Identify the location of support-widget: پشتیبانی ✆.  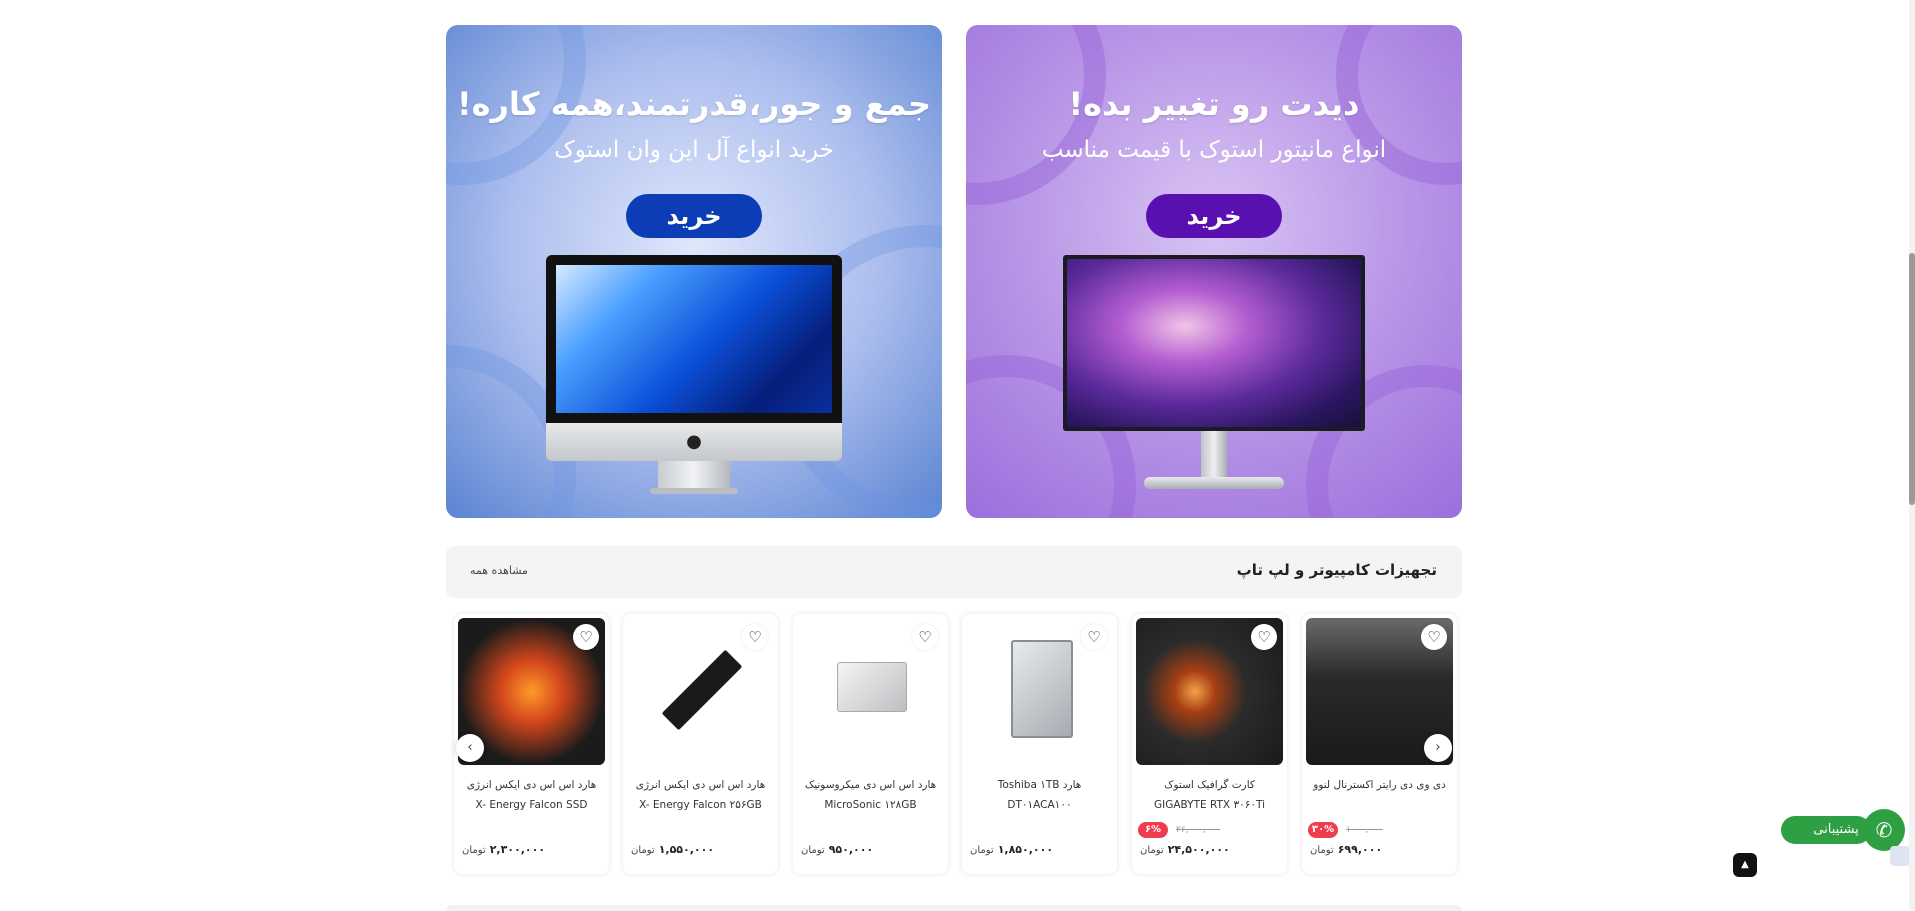
(1846, 830).